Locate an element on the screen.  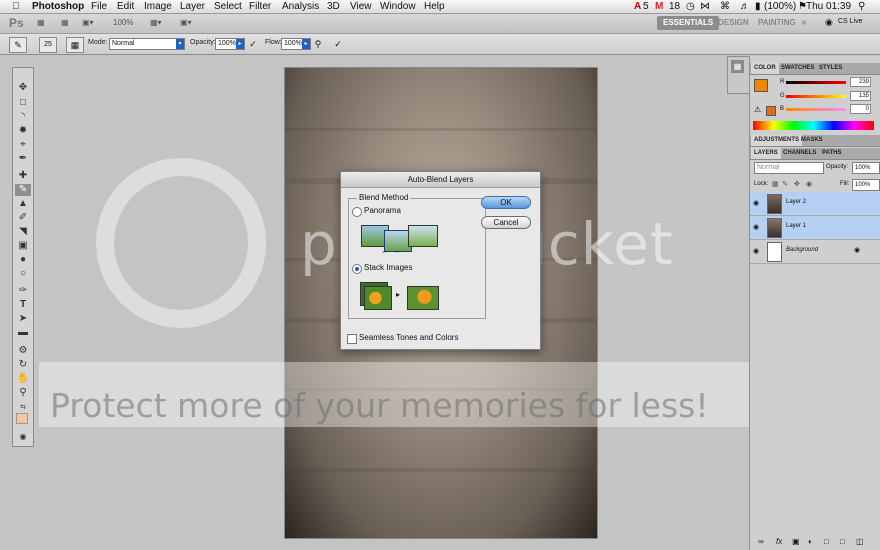
menu-layer: Layer is located at coordinates (192, 6).